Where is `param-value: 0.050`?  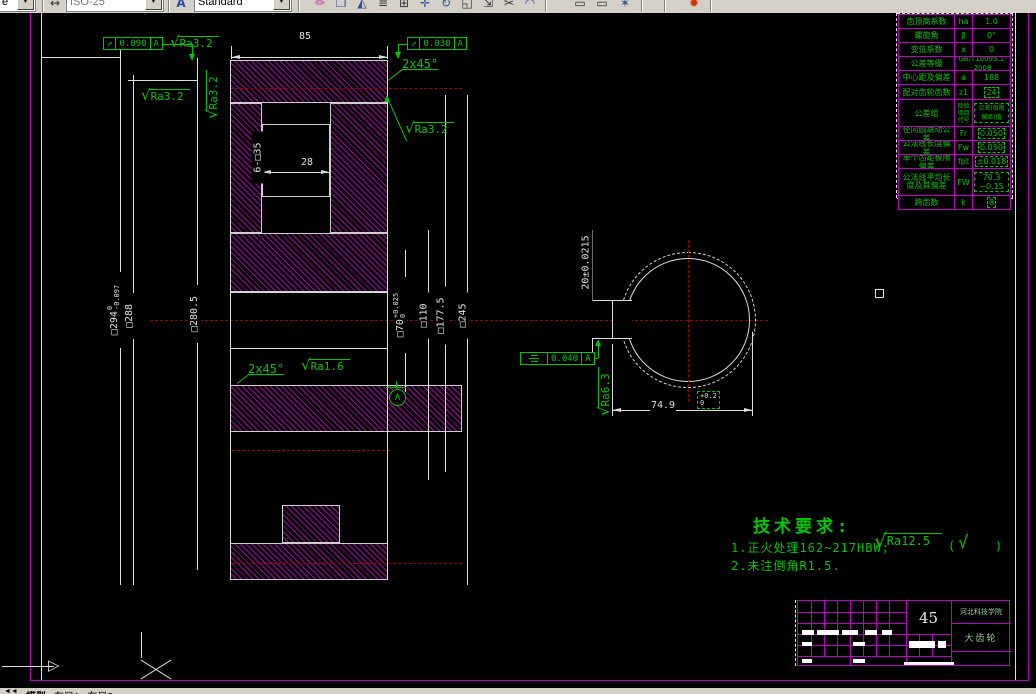
param-value: 0.050 is located at coordinates (991, 147).